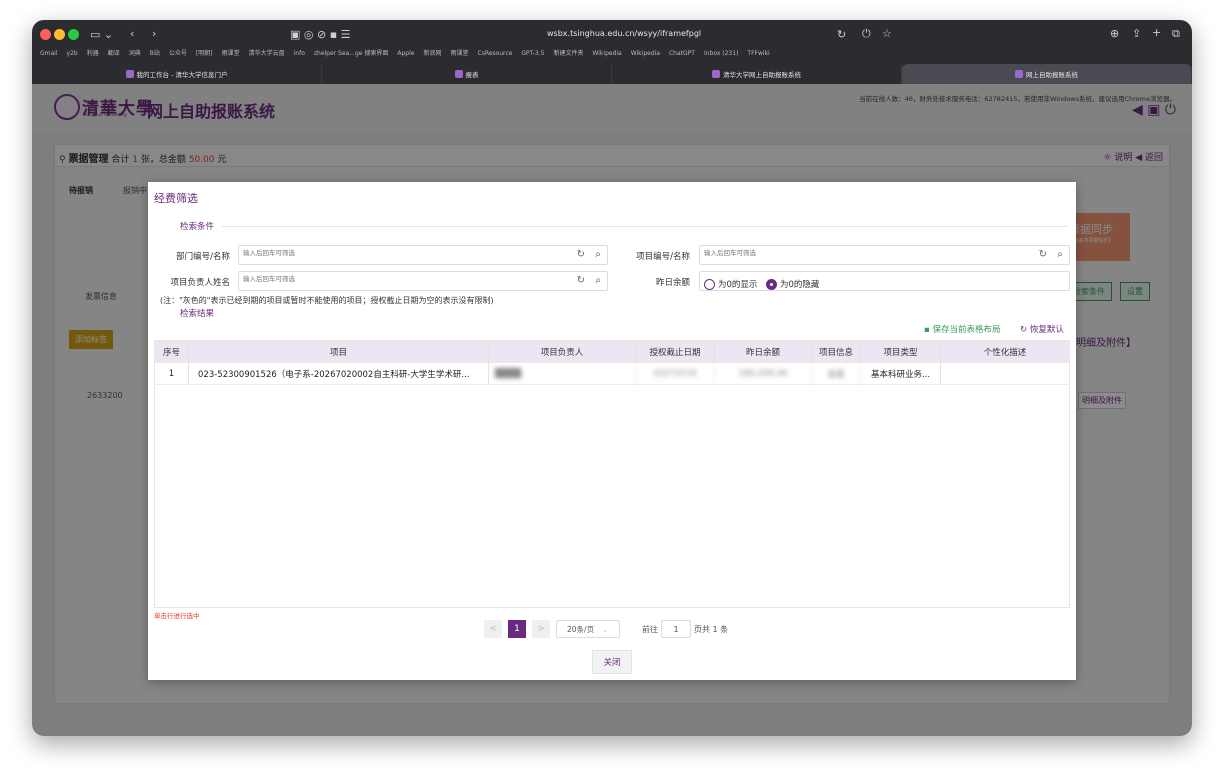 This screenshot has height=776, width=1224. Describe the element at coordinates (495, 53) in the screenshot. I see `bookmark-item: CsResource` at that location.